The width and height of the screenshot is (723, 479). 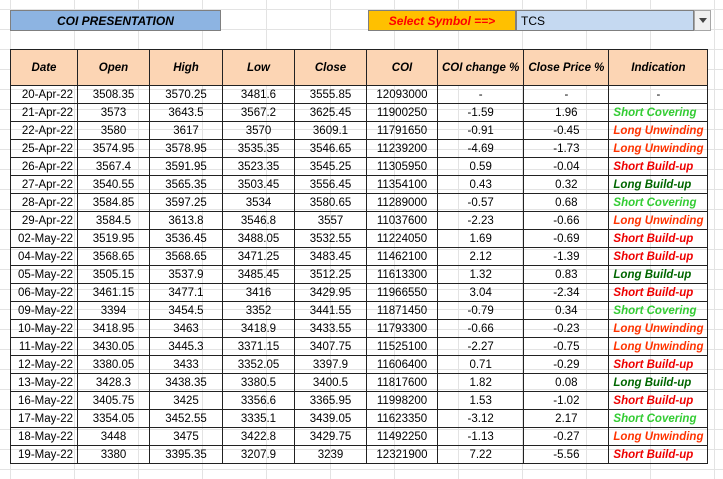 What do you see at coordinates (330, 148) in the screenshot?
I see `cell-close: 3546.65` at bounding box center [330, 148].